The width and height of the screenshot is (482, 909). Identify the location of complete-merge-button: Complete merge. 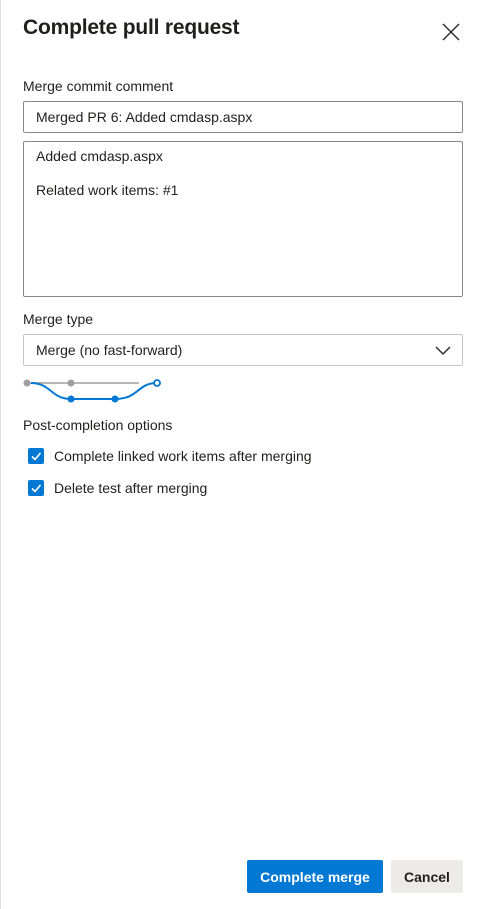
(315, 876).